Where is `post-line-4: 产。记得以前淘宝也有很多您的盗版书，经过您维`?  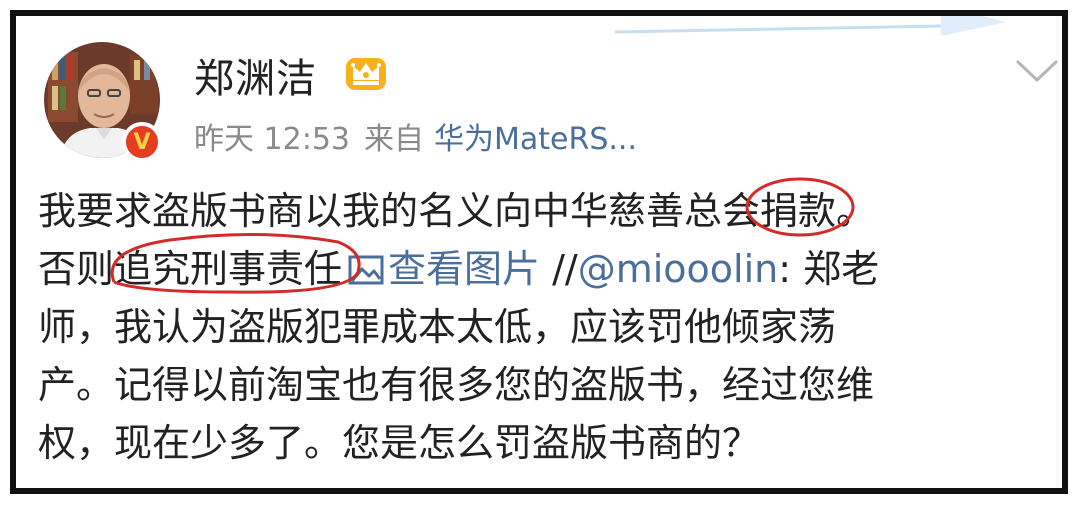
post-line-4: 产。记得以前淘宝也有很多您的盗版书，经过您维 is located at coordinates (456, 385).